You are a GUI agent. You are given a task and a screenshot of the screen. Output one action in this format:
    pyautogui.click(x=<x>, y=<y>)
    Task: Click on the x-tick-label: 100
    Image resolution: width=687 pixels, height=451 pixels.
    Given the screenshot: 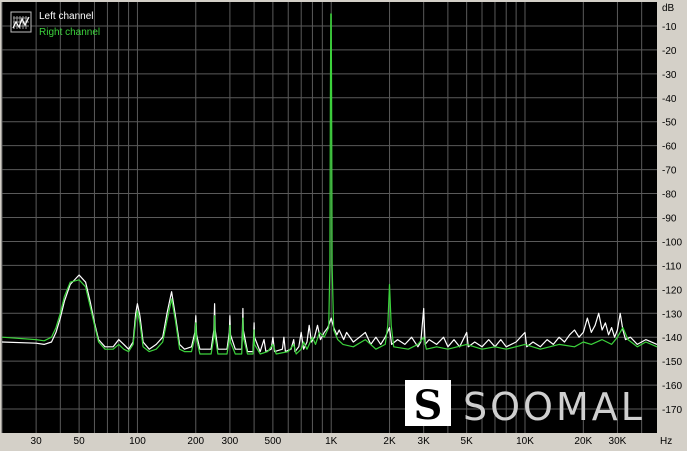 What is the action you would take?
    pyautogui.click(x=137, y=441)
    